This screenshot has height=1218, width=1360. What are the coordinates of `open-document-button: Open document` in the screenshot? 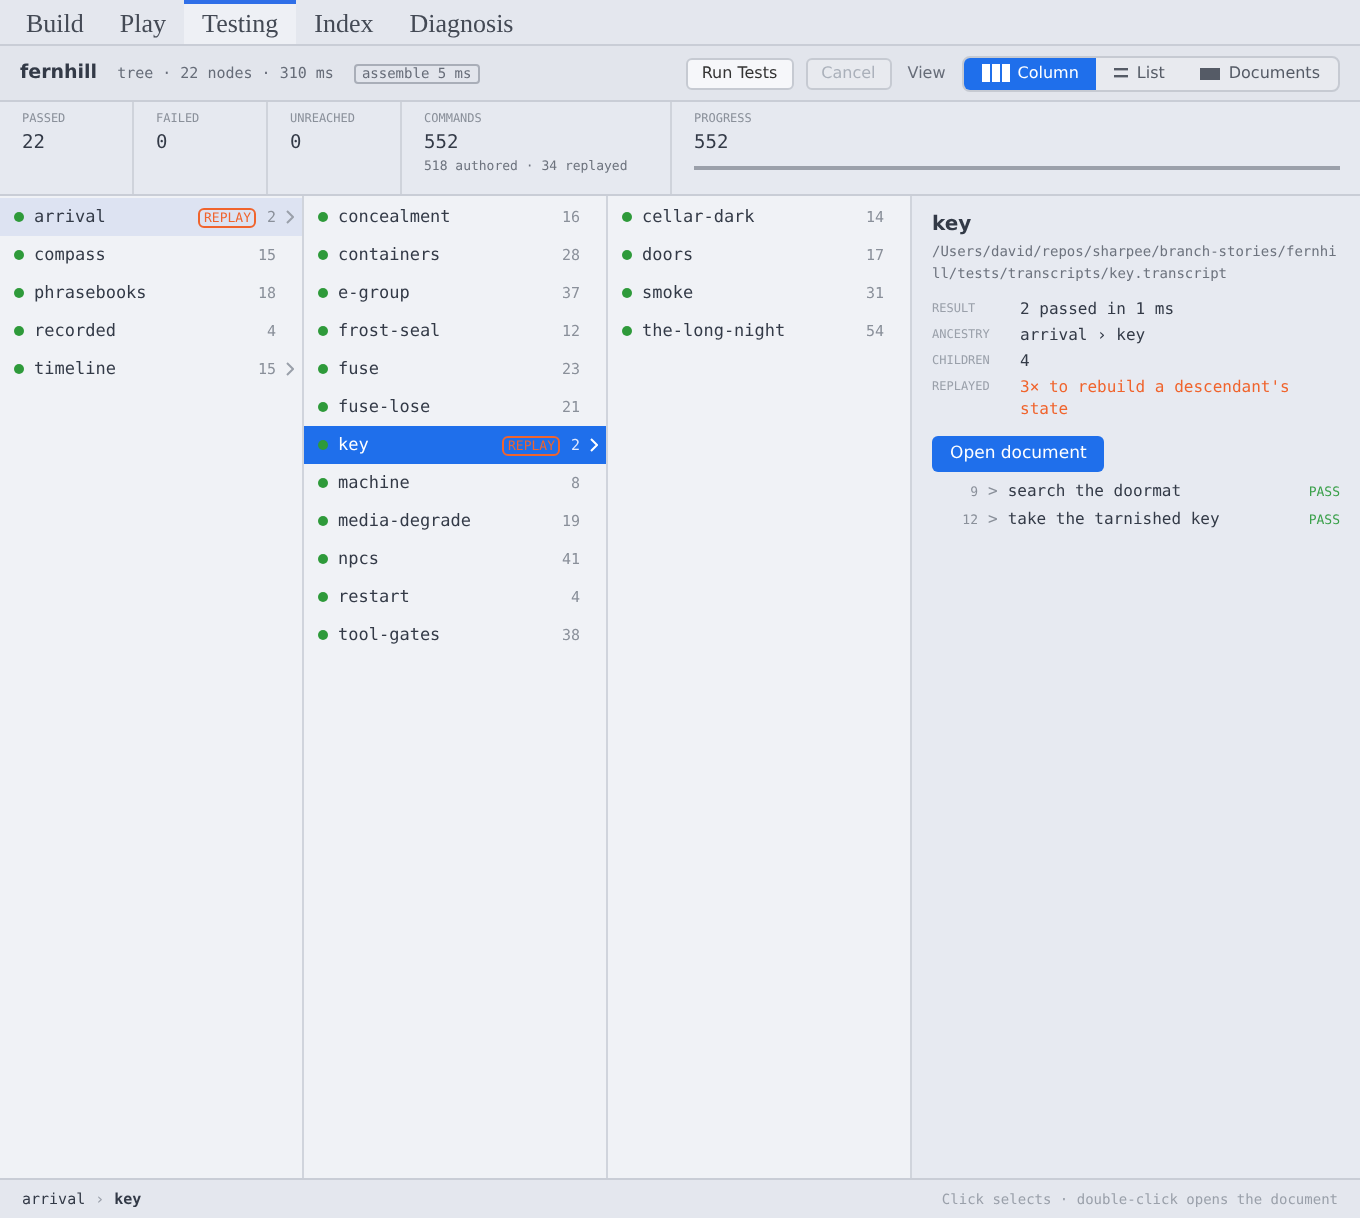 It's located at (1018, 454).